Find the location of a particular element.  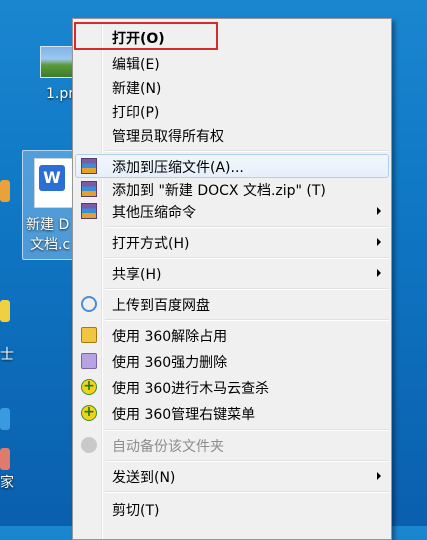

menu-item-label: 使用 360解除占用 is located at coordinates (170, 337).